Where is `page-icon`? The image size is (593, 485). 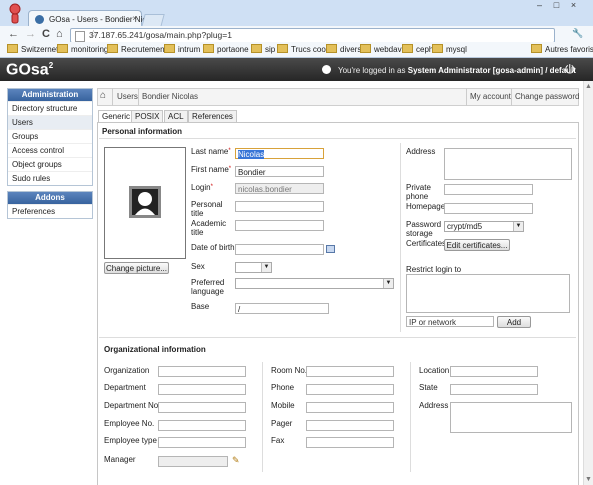
page-icon is located at coordinates (80, 36).